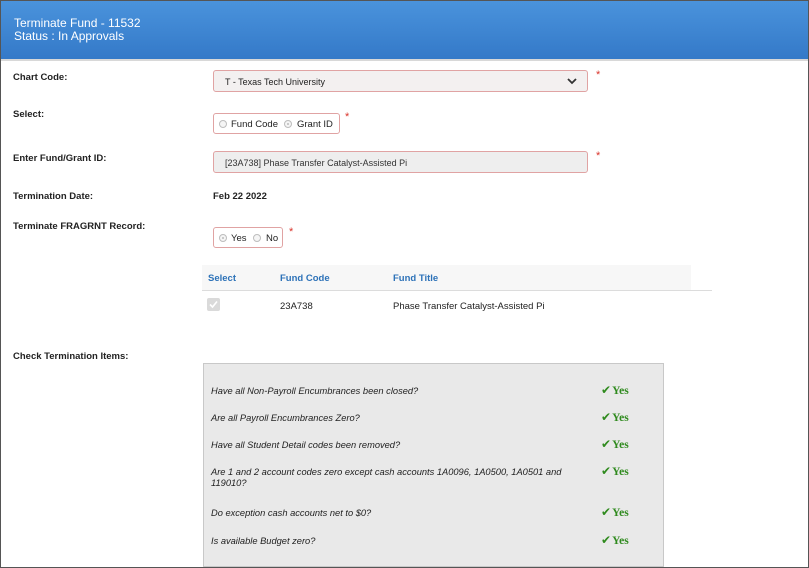 This screenshot has width=809, height=568. I want to click on chevron-down-icon, so click(572, 81).